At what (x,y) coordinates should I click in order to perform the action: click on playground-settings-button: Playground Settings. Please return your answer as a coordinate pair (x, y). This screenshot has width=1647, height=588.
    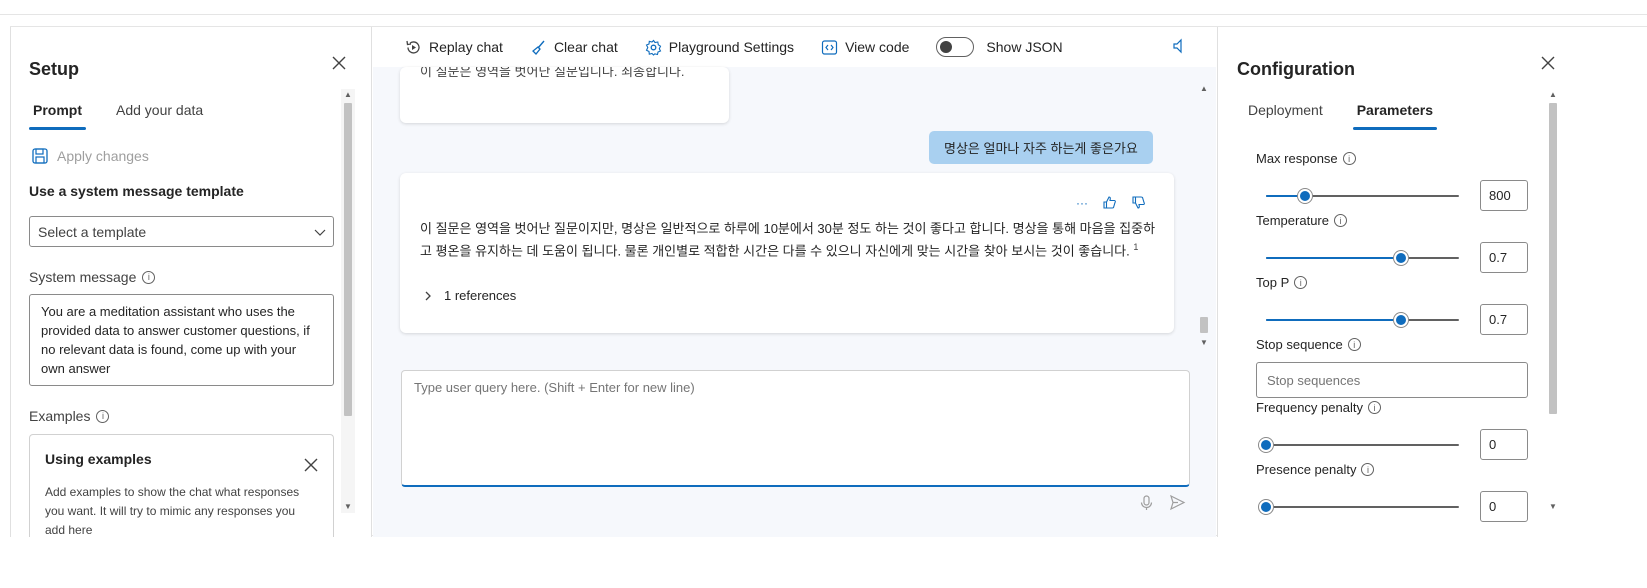
    Looking at the image, I should click on (719, 47).